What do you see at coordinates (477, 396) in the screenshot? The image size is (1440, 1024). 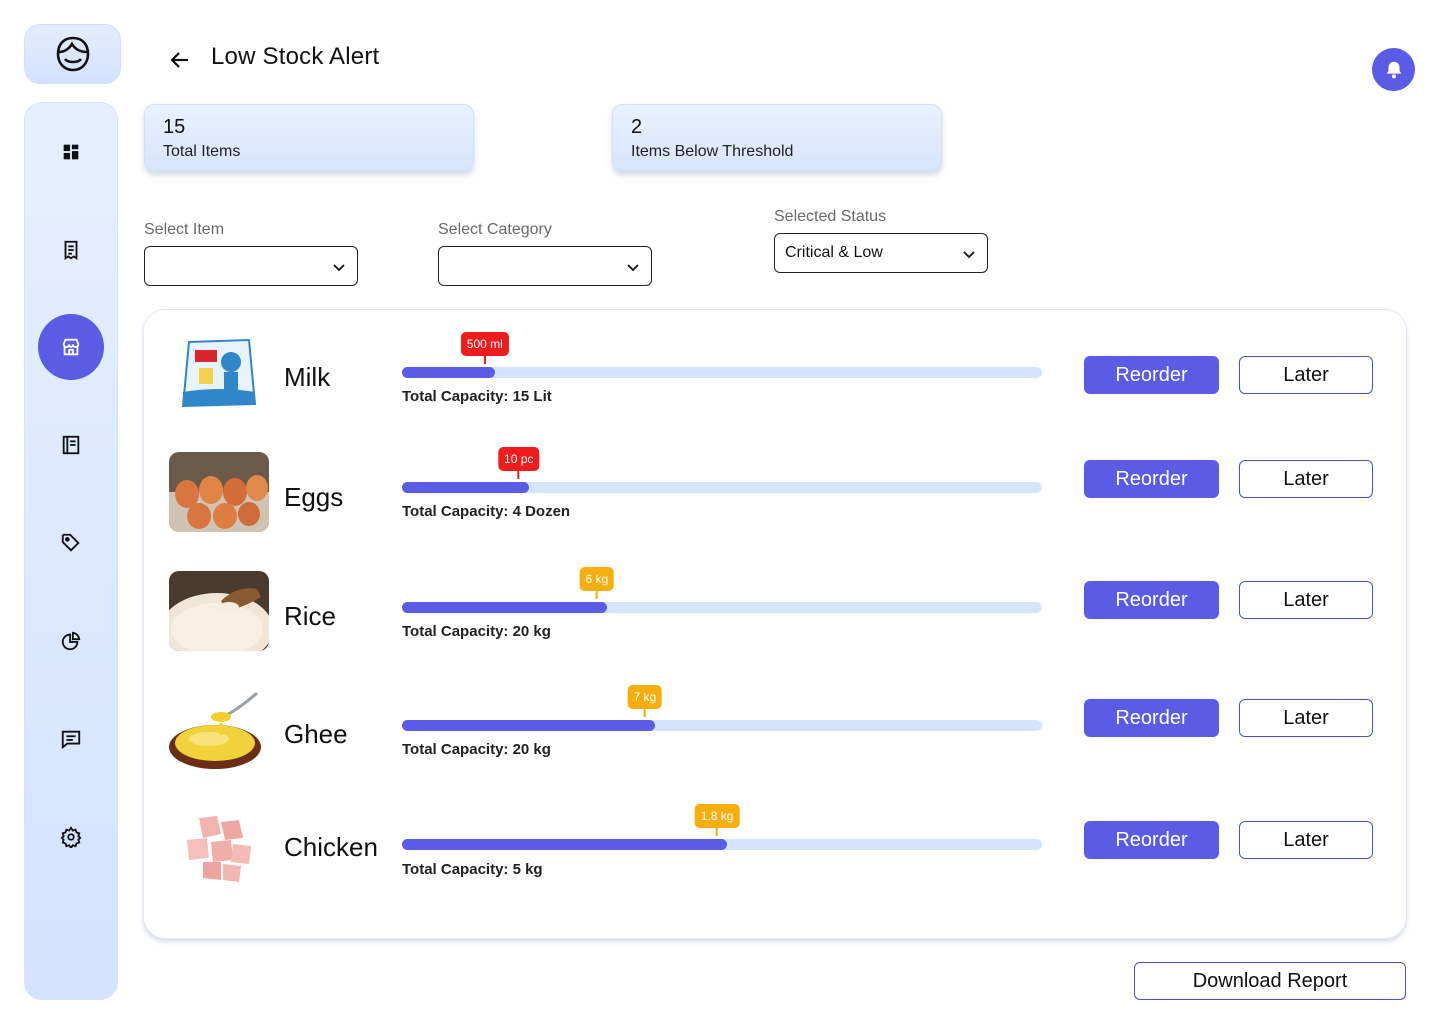 I see `total-capacity: Total Capacity: 15 Lit` at bounding box center [477, 396].